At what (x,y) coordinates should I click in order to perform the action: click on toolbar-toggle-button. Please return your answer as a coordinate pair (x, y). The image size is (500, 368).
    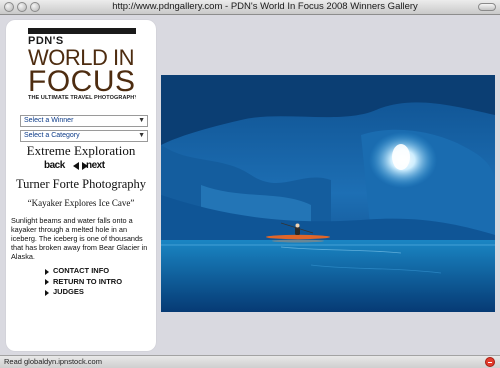
    Looking at the image, I should click on (487, 7).